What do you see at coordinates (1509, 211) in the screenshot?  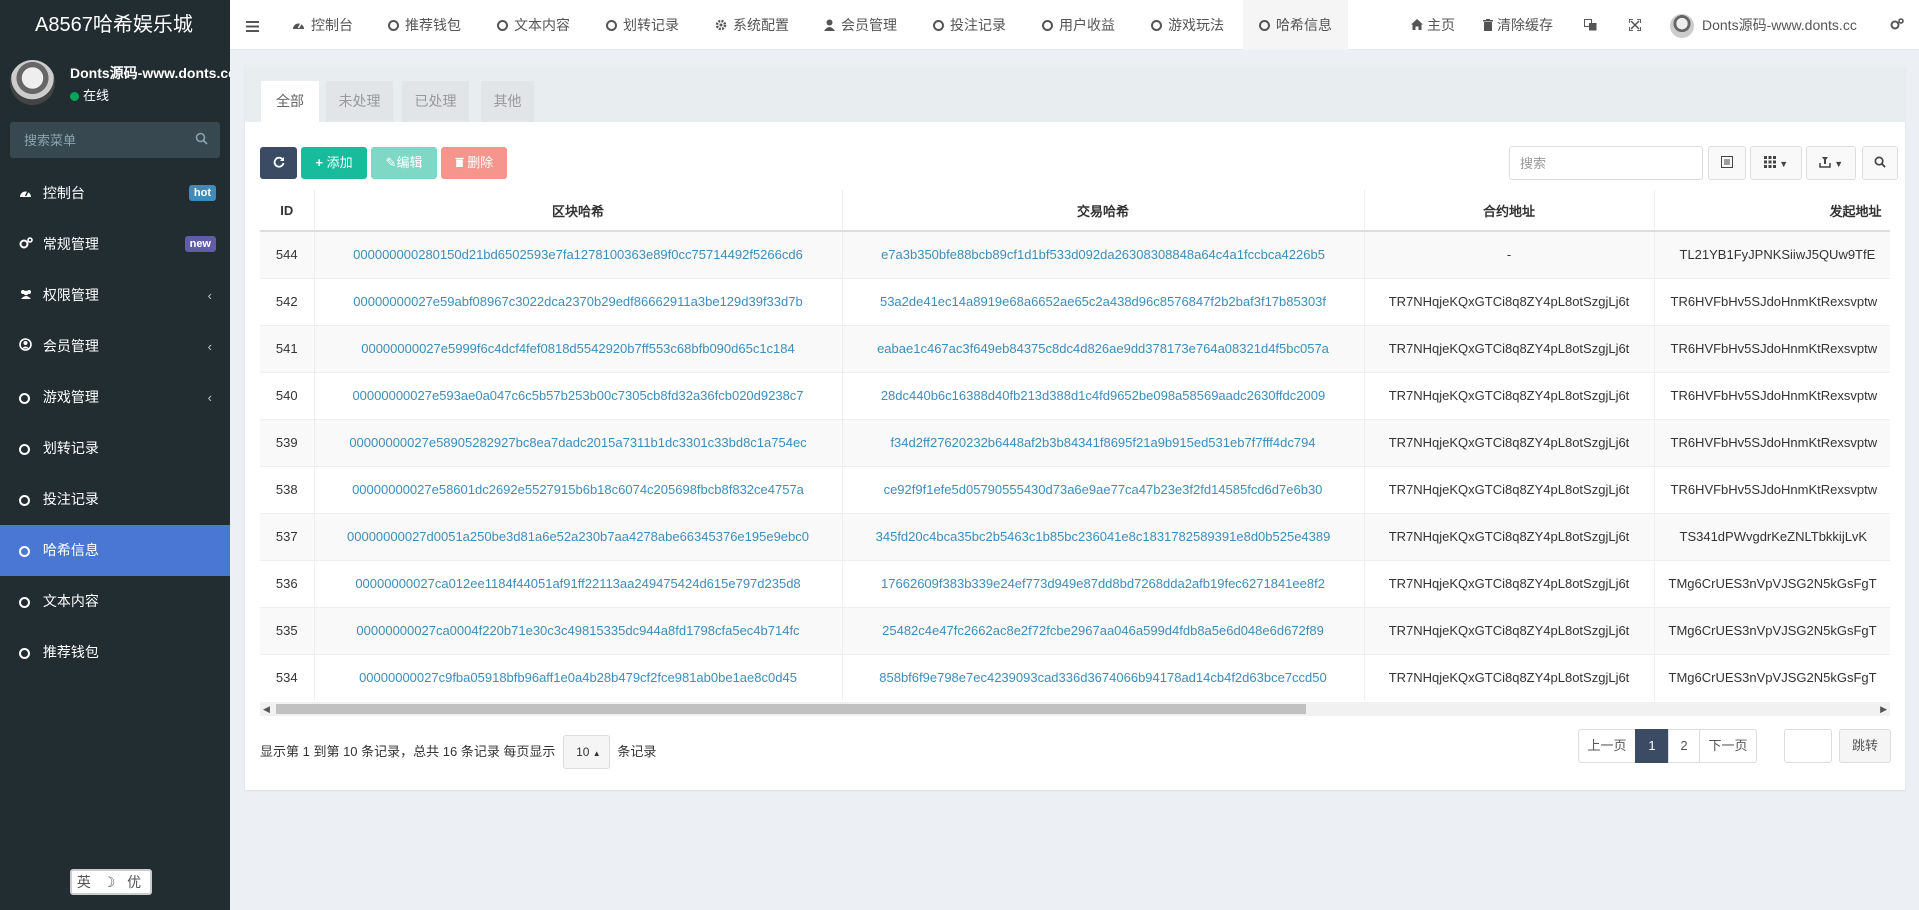 I see `column-header-contract-address: 合约地址` at bounding box center [1509, 211].